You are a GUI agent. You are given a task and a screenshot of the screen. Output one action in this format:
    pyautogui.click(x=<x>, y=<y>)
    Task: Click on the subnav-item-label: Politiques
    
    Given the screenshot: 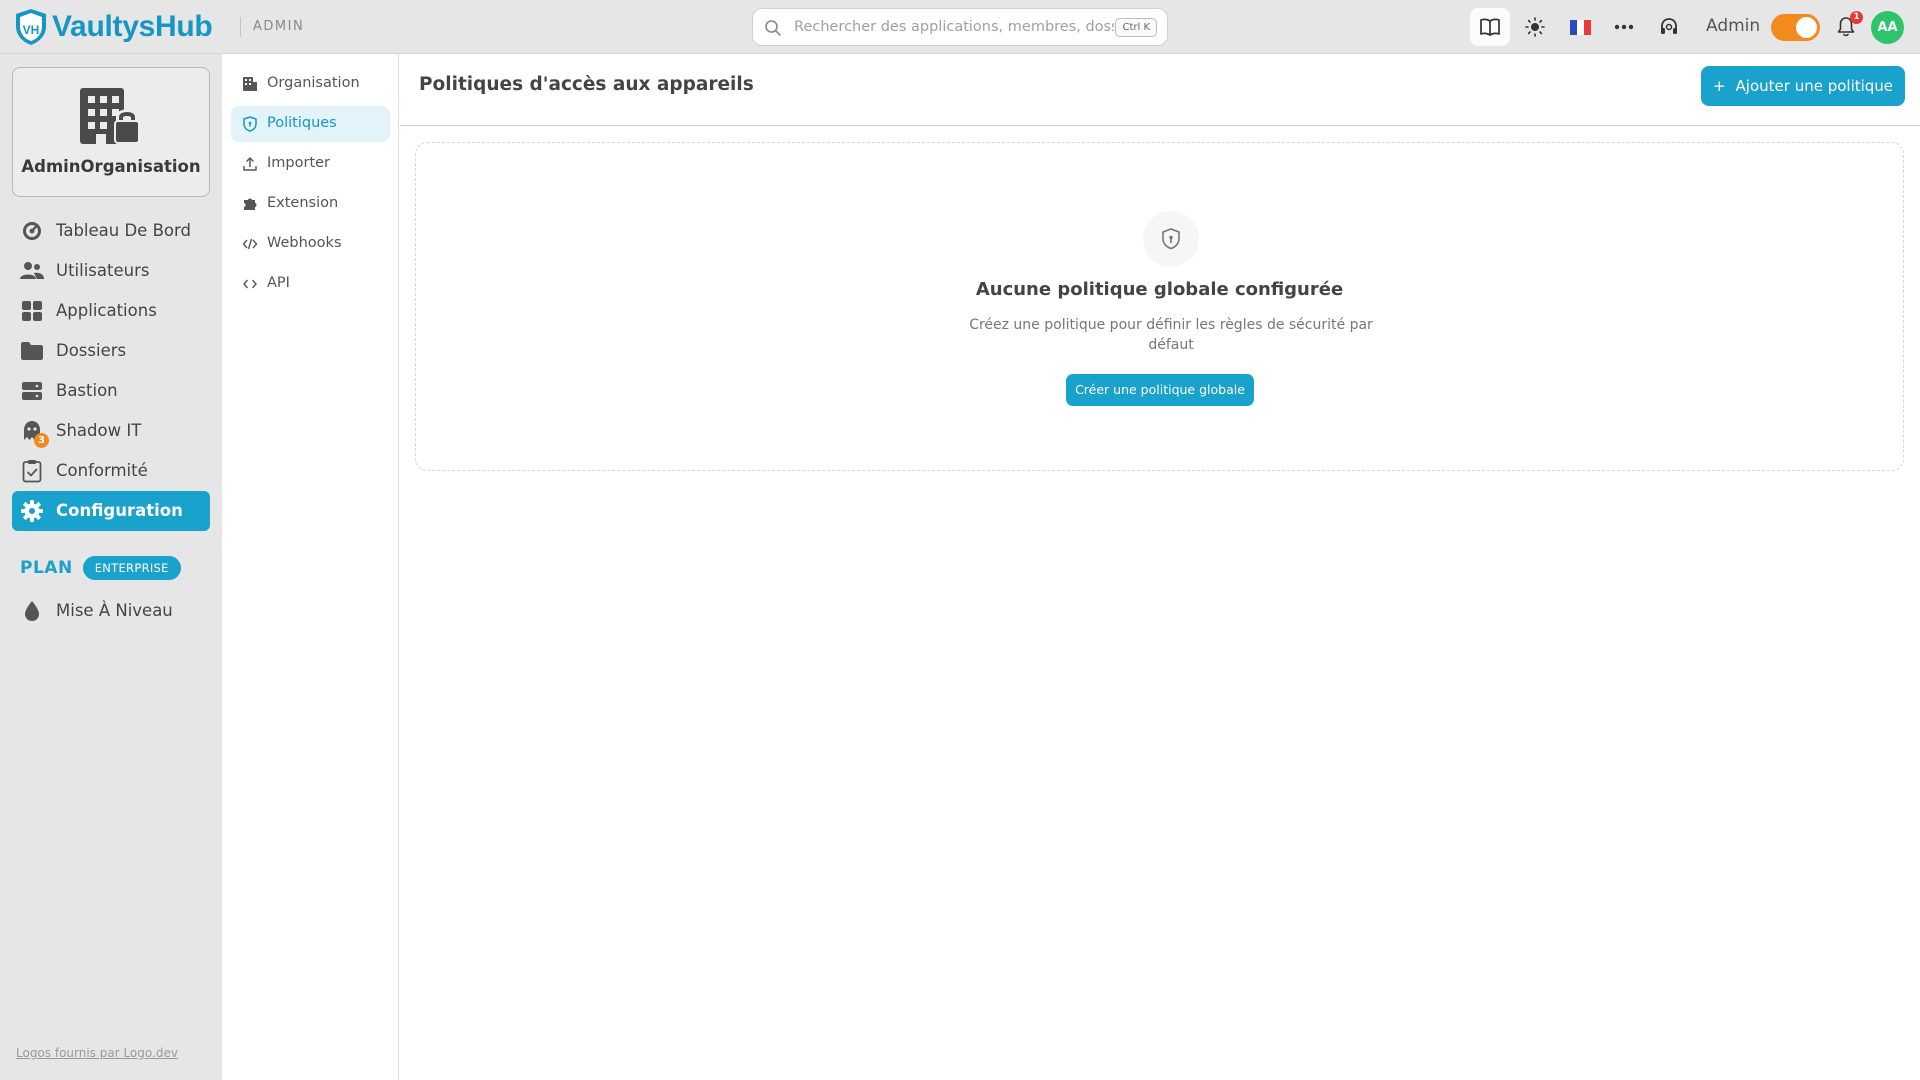 What is the action you would take?
    pyautogui.click(x=302, y=123)
    